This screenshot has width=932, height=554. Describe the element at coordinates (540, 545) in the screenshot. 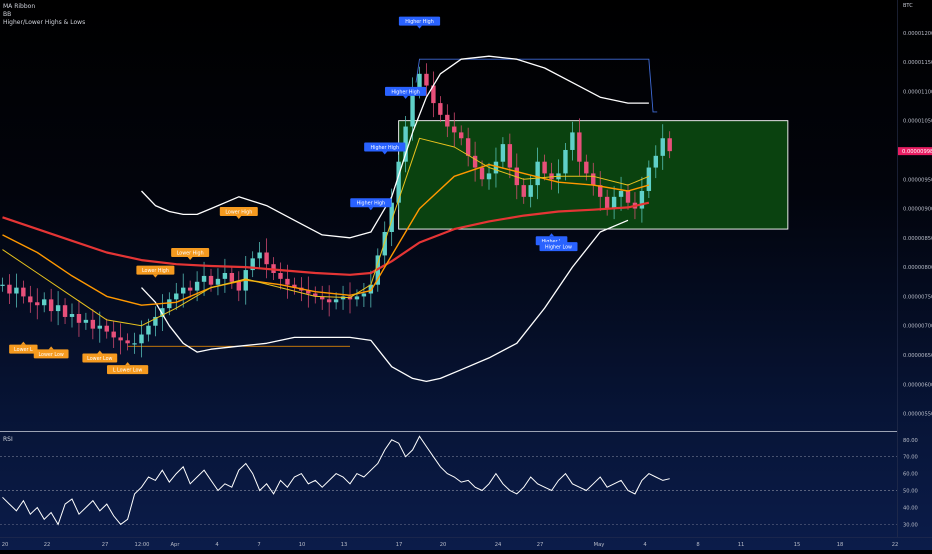

I see `x-tick-label: 27` at that location.